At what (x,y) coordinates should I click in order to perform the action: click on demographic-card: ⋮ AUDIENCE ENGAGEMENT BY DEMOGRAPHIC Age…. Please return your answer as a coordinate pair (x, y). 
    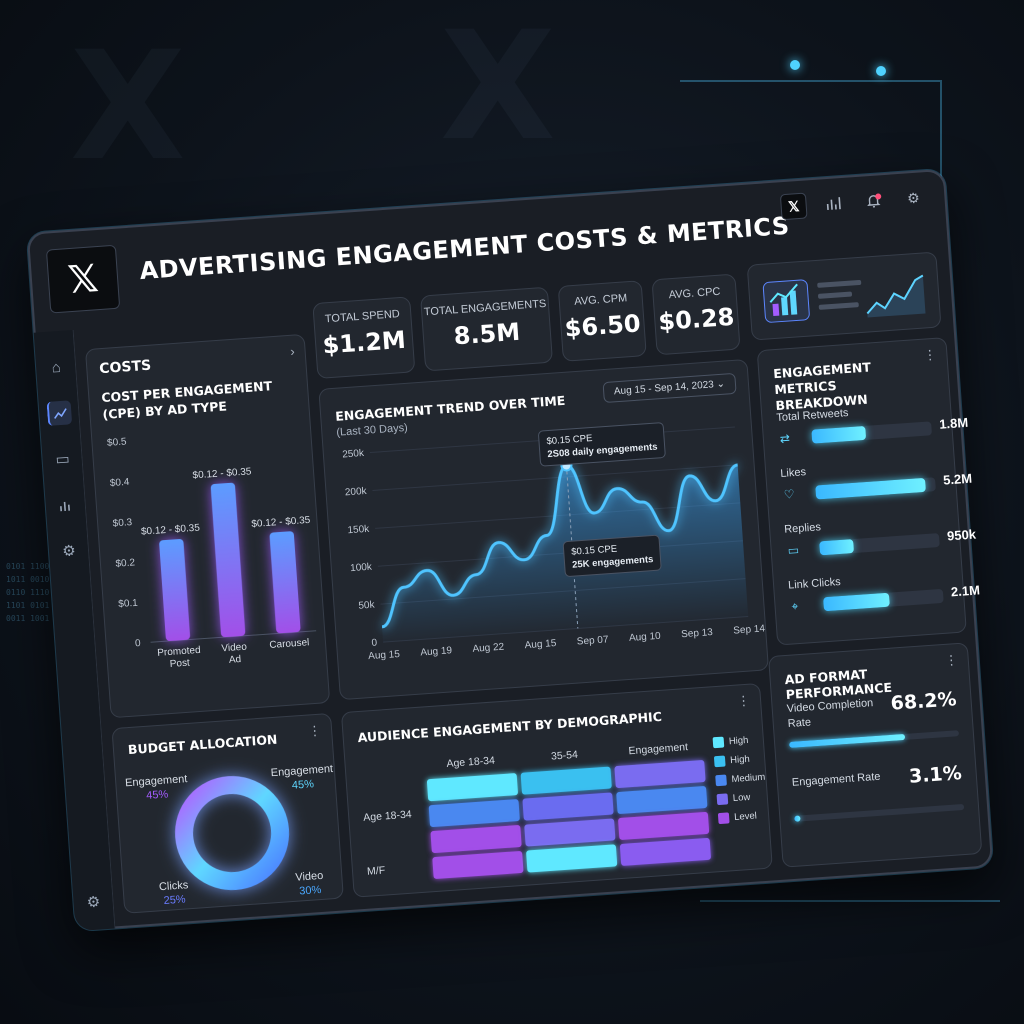
    Looking at the image, I should click on (556, 790).